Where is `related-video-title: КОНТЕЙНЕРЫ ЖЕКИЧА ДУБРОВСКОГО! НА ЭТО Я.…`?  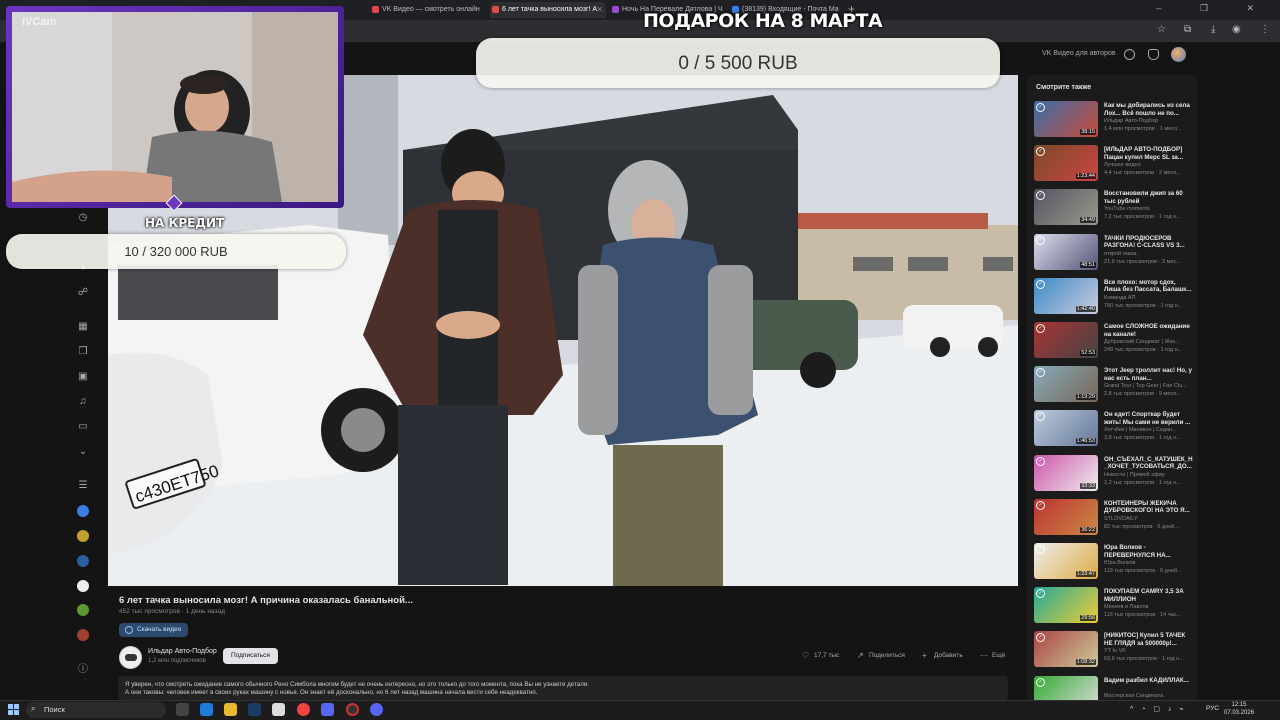 related-video-title: КОНТЕЙНЕРЫ ЖЕКИЧА ДУБРОВСКОГО! НА ЭТО Я.… is located at coordinates (1149, 508).